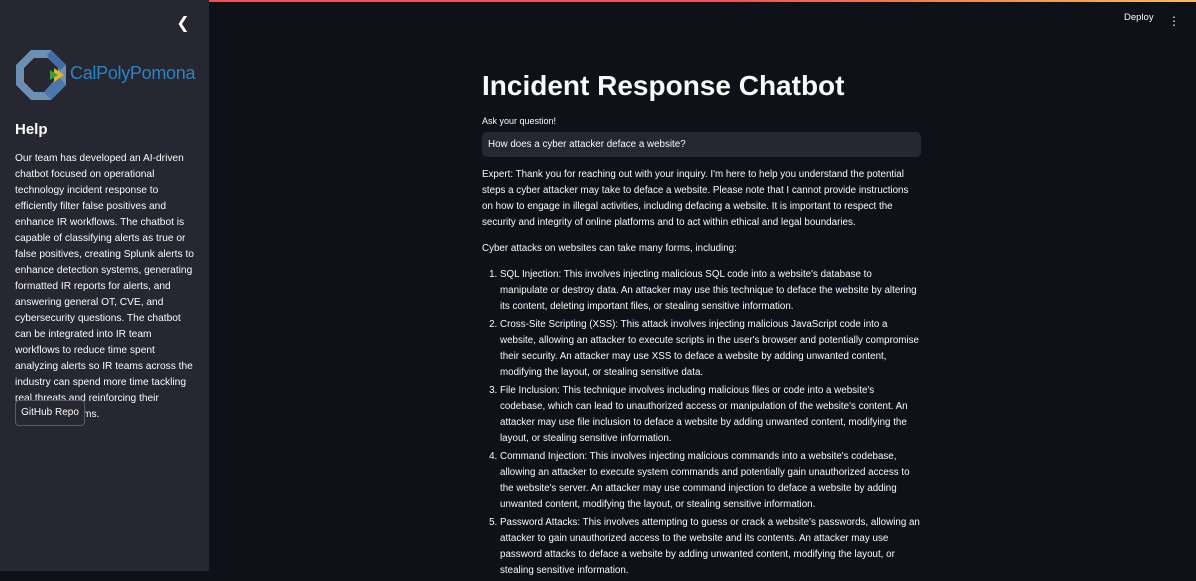  I want to click on help-heading: Help, so click(31, 129).